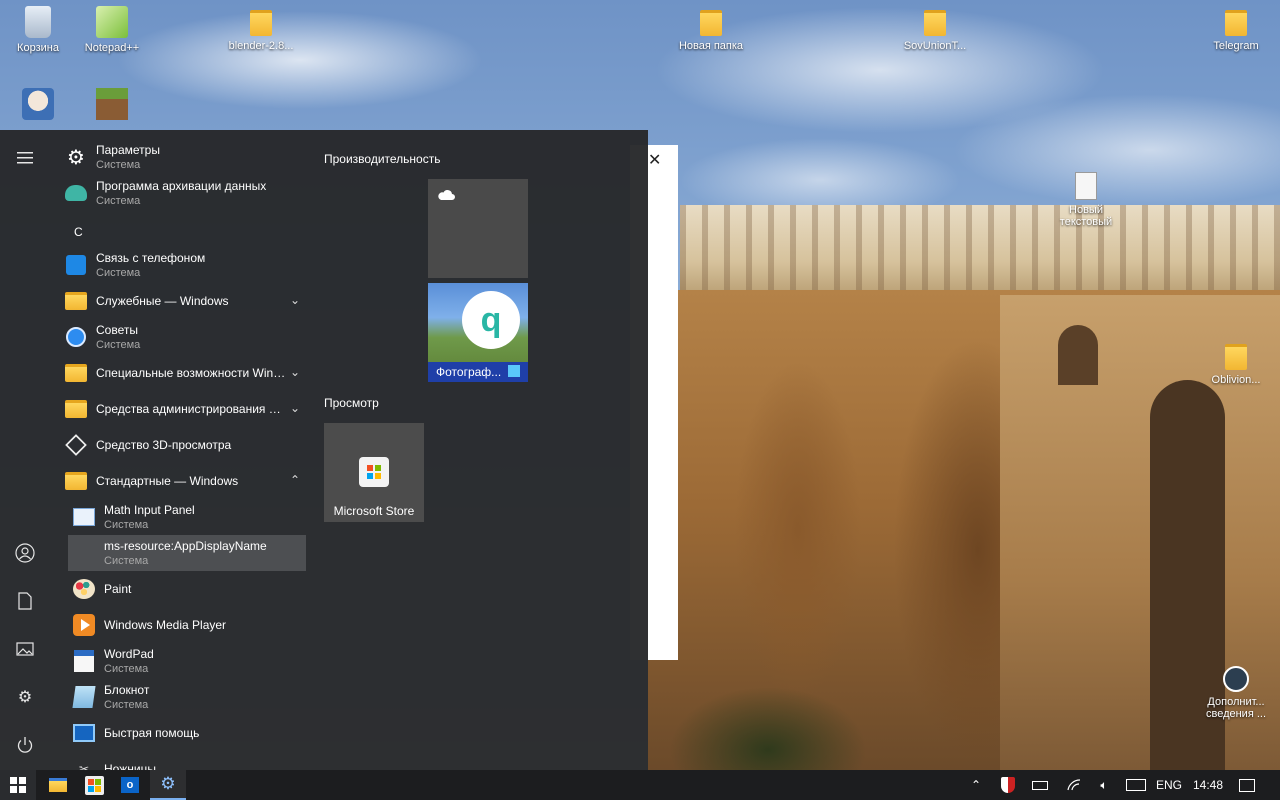  I want to click on taskbar-settings: ⚙, so click(168, 785).